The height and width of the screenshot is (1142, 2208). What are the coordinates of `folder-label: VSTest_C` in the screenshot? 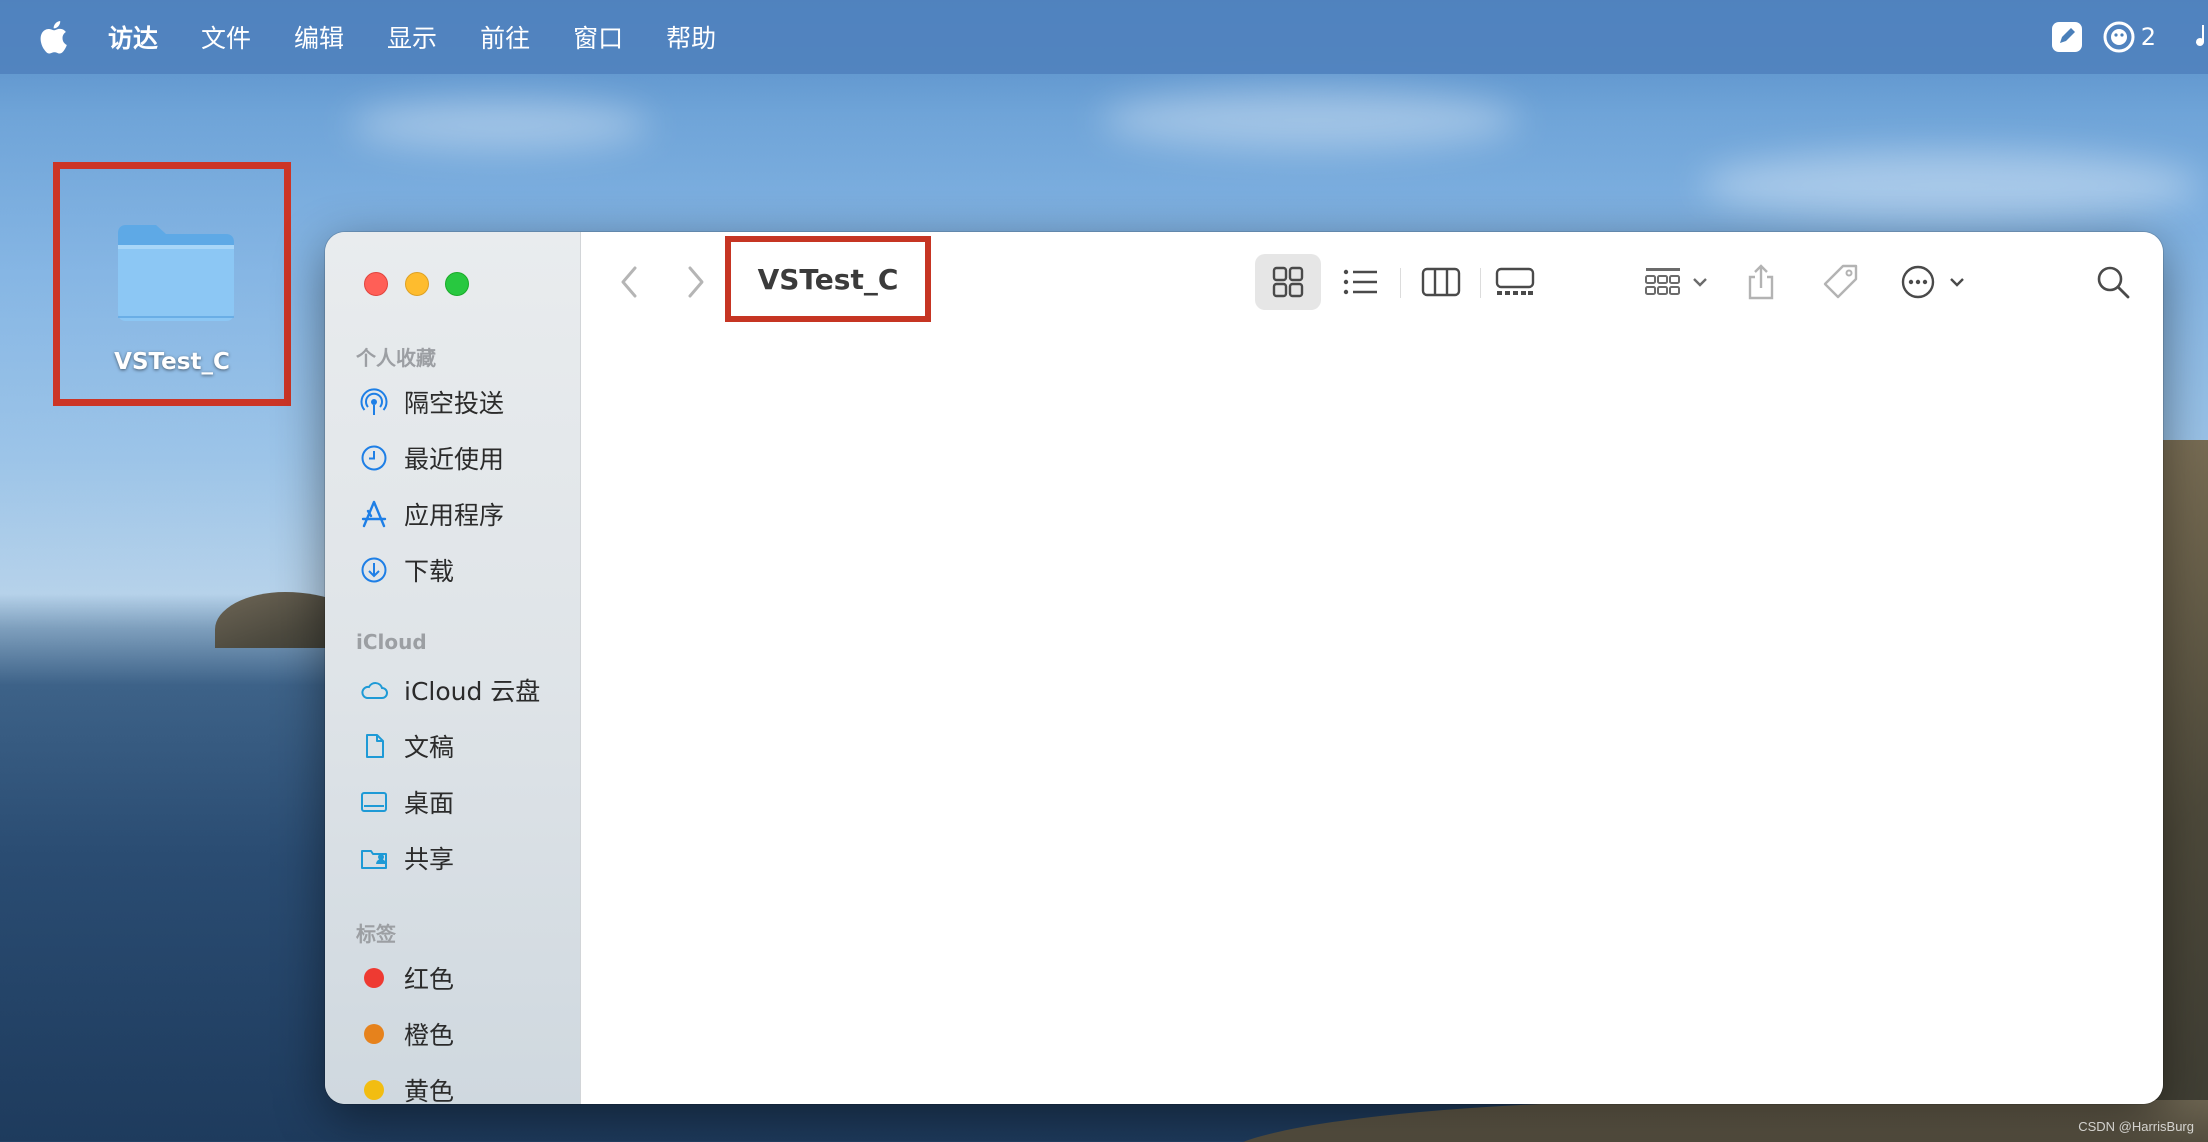 It's located at (172, 362).